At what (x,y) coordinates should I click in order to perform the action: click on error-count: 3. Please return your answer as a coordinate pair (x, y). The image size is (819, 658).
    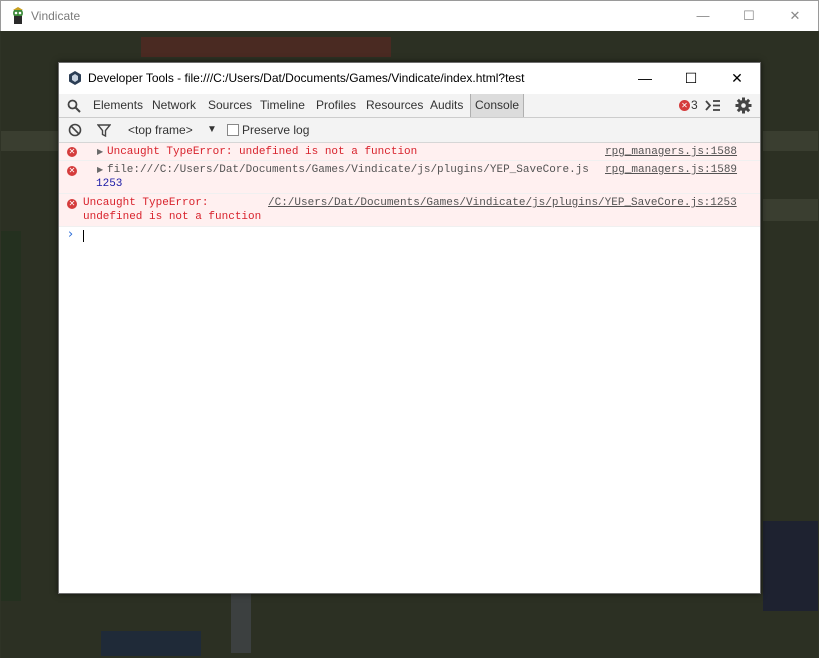
    Looking at the image, I should click on (694, 105).